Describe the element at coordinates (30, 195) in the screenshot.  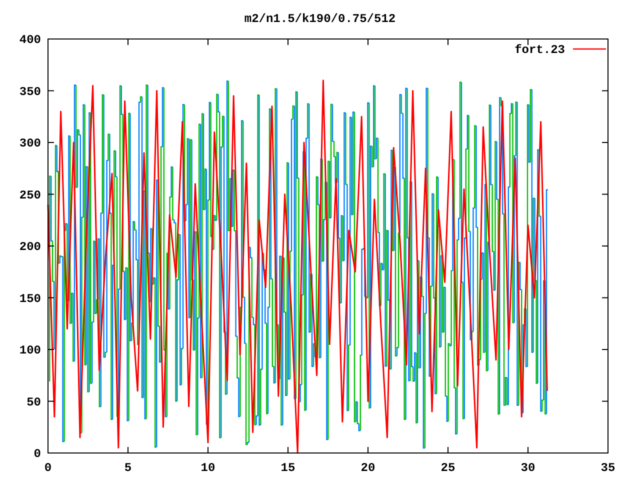
I see `y-tick-label: 250` at that location.